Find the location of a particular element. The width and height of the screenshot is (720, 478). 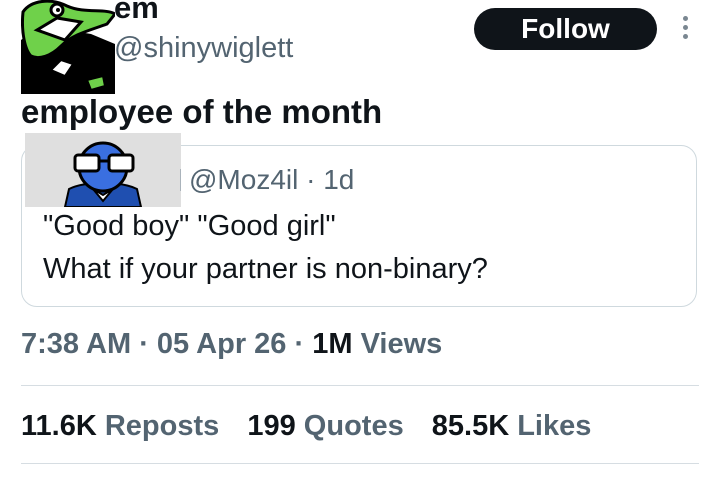

author-display-name: em is located at coordinates (136, 14).